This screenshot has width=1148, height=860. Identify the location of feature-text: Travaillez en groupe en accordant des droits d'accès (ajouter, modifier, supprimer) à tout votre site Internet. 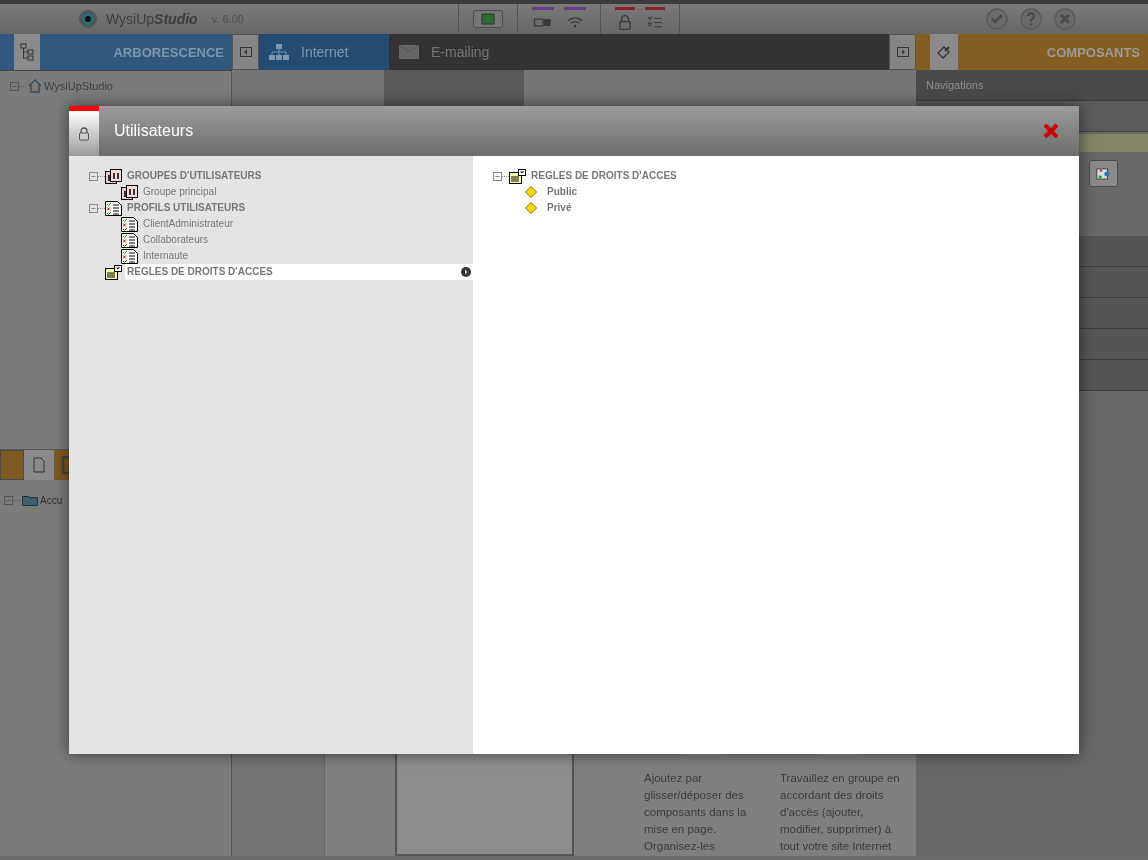
(840, 812).